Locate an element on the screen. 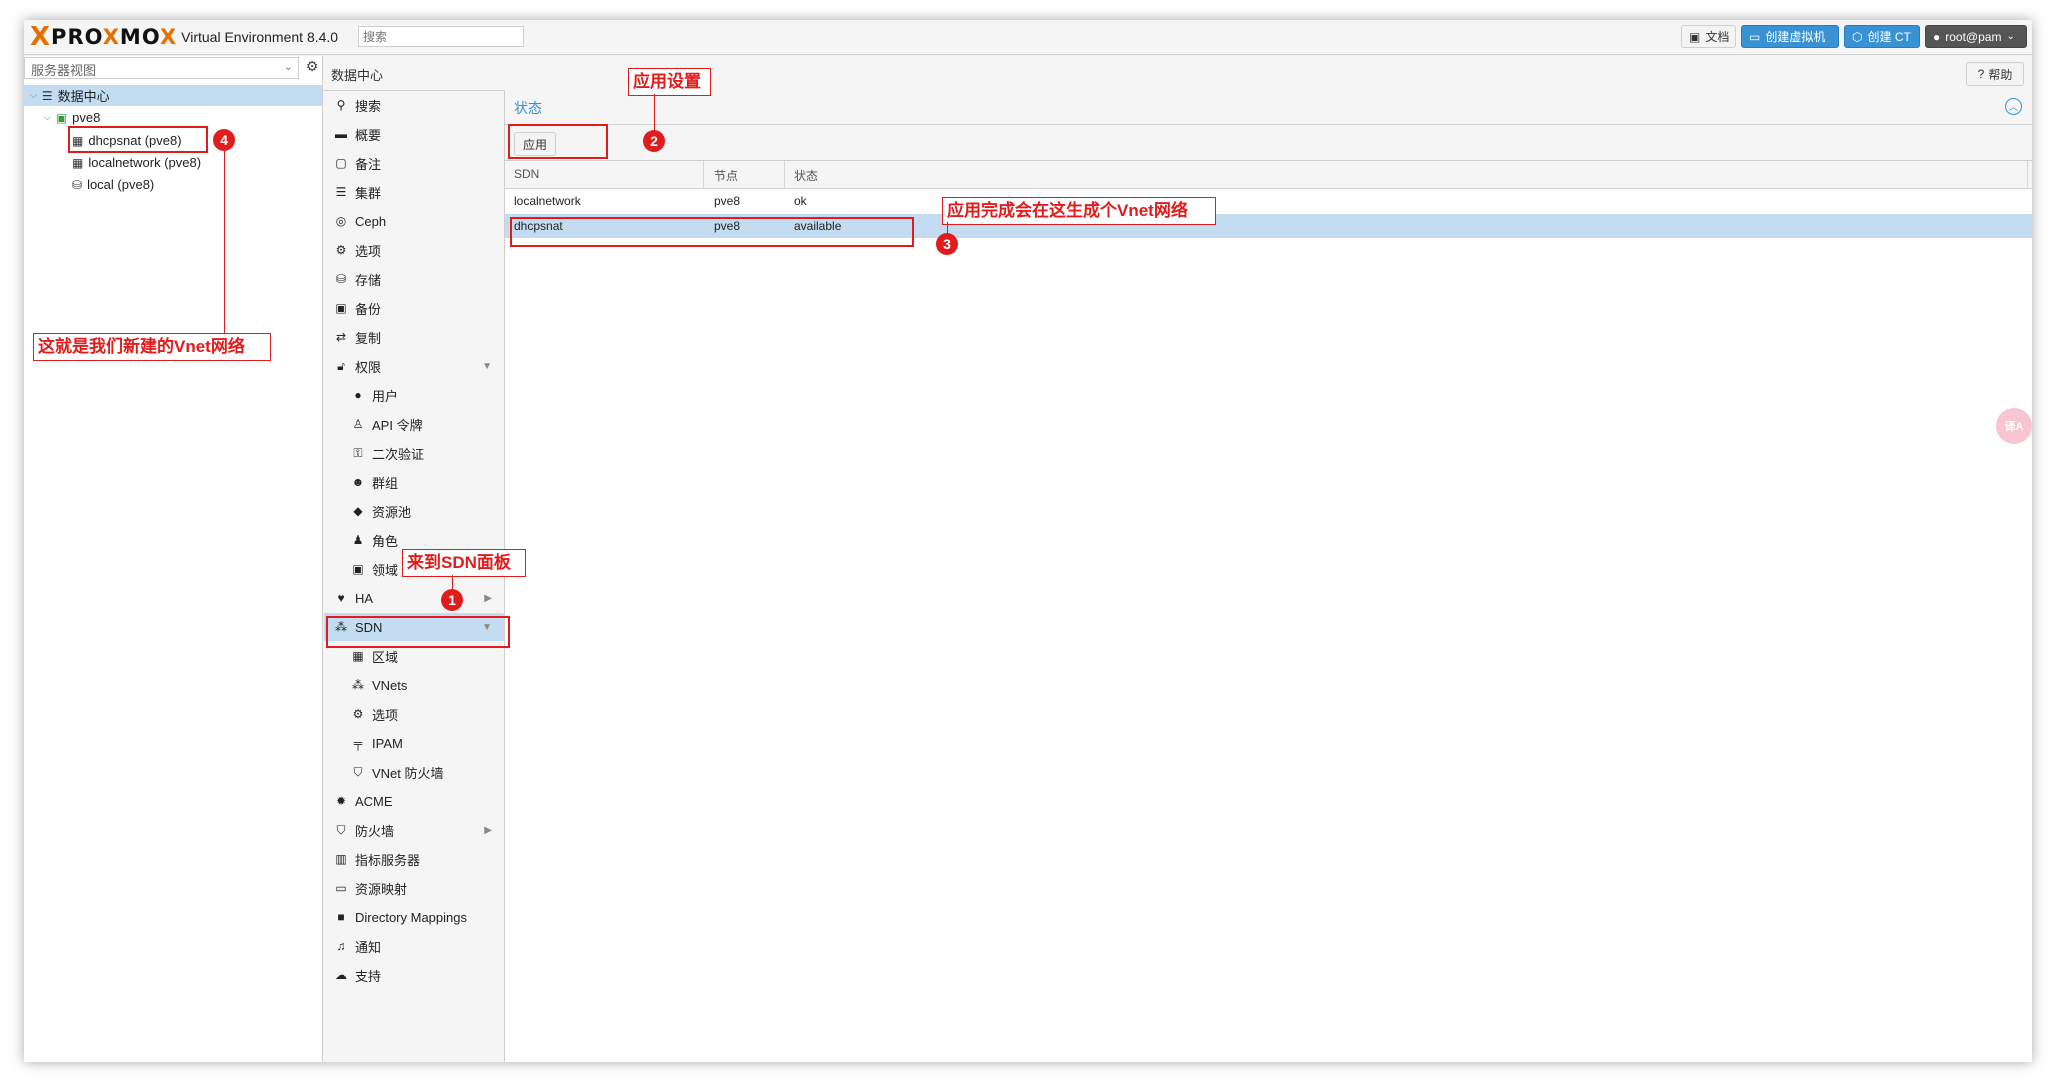 This screenshot has height=1081, width=2051. breadcrumb: 数据中心 ? 帮助 is located at coordinates (1178, 73).